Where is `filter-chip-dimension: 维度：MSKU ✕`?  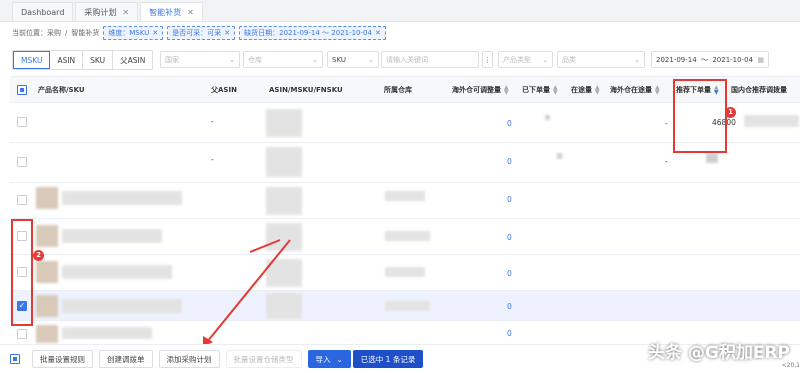 filter-chip-dimension: 维度：MSKU ✕ is located at coordinates (133, 33).